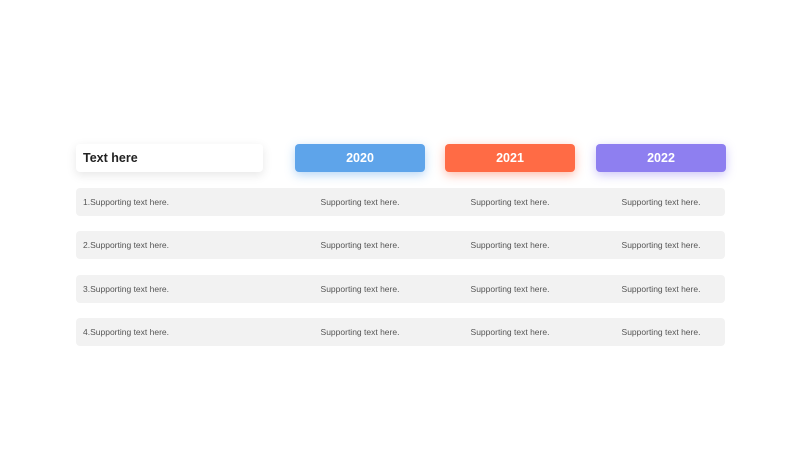 The width and height of the screenshot is (800, 450). What do you see at coordinates (510, 158) in the screenshot?
I see `year-header-2021: 2021` at bounding box center [510, 158].